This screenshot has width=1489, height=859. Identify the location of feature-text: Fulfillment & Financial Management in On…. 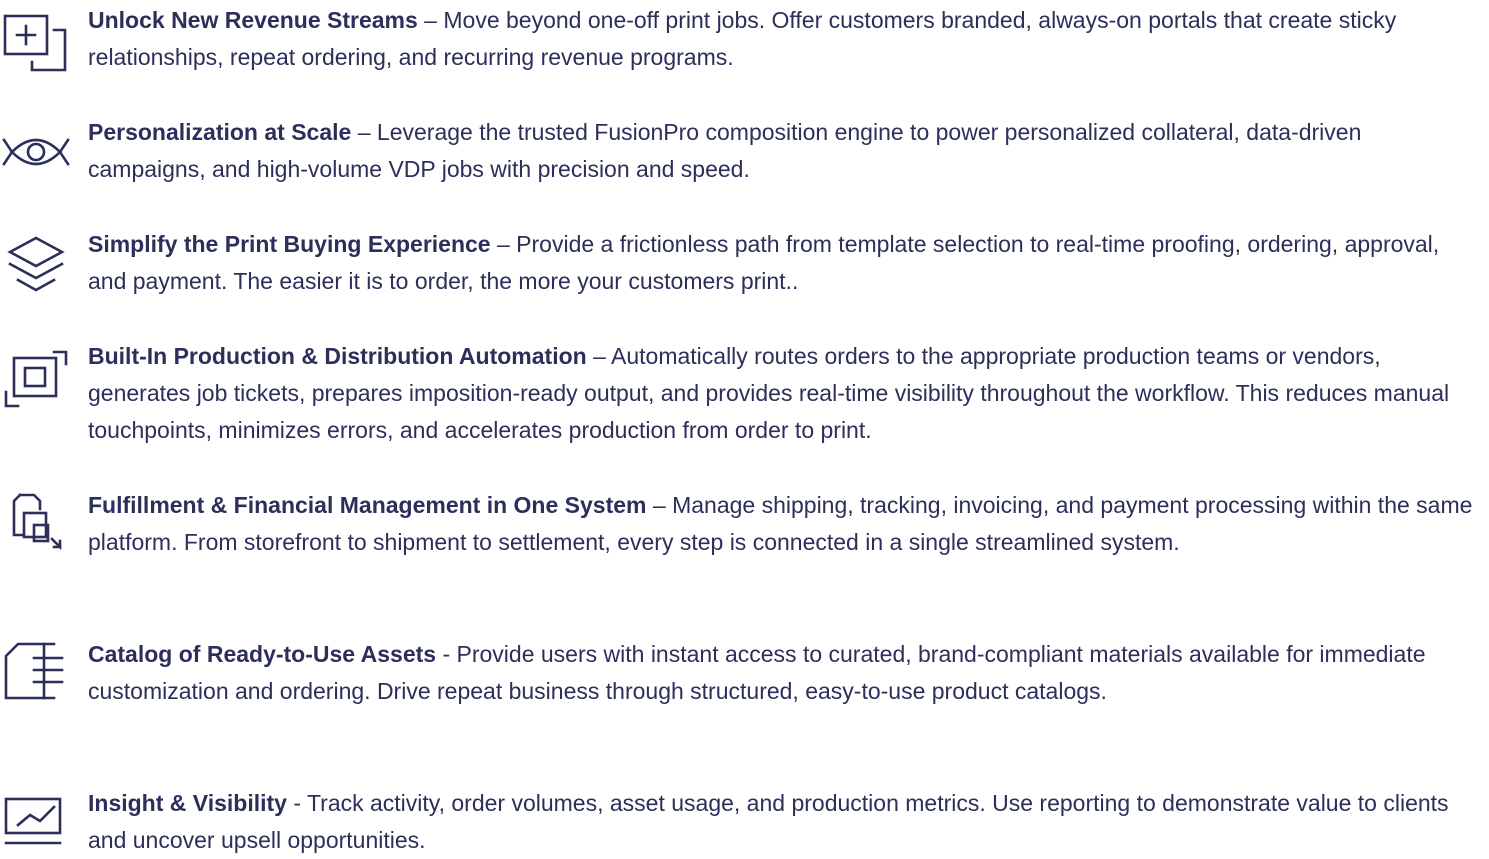
(785, 524).